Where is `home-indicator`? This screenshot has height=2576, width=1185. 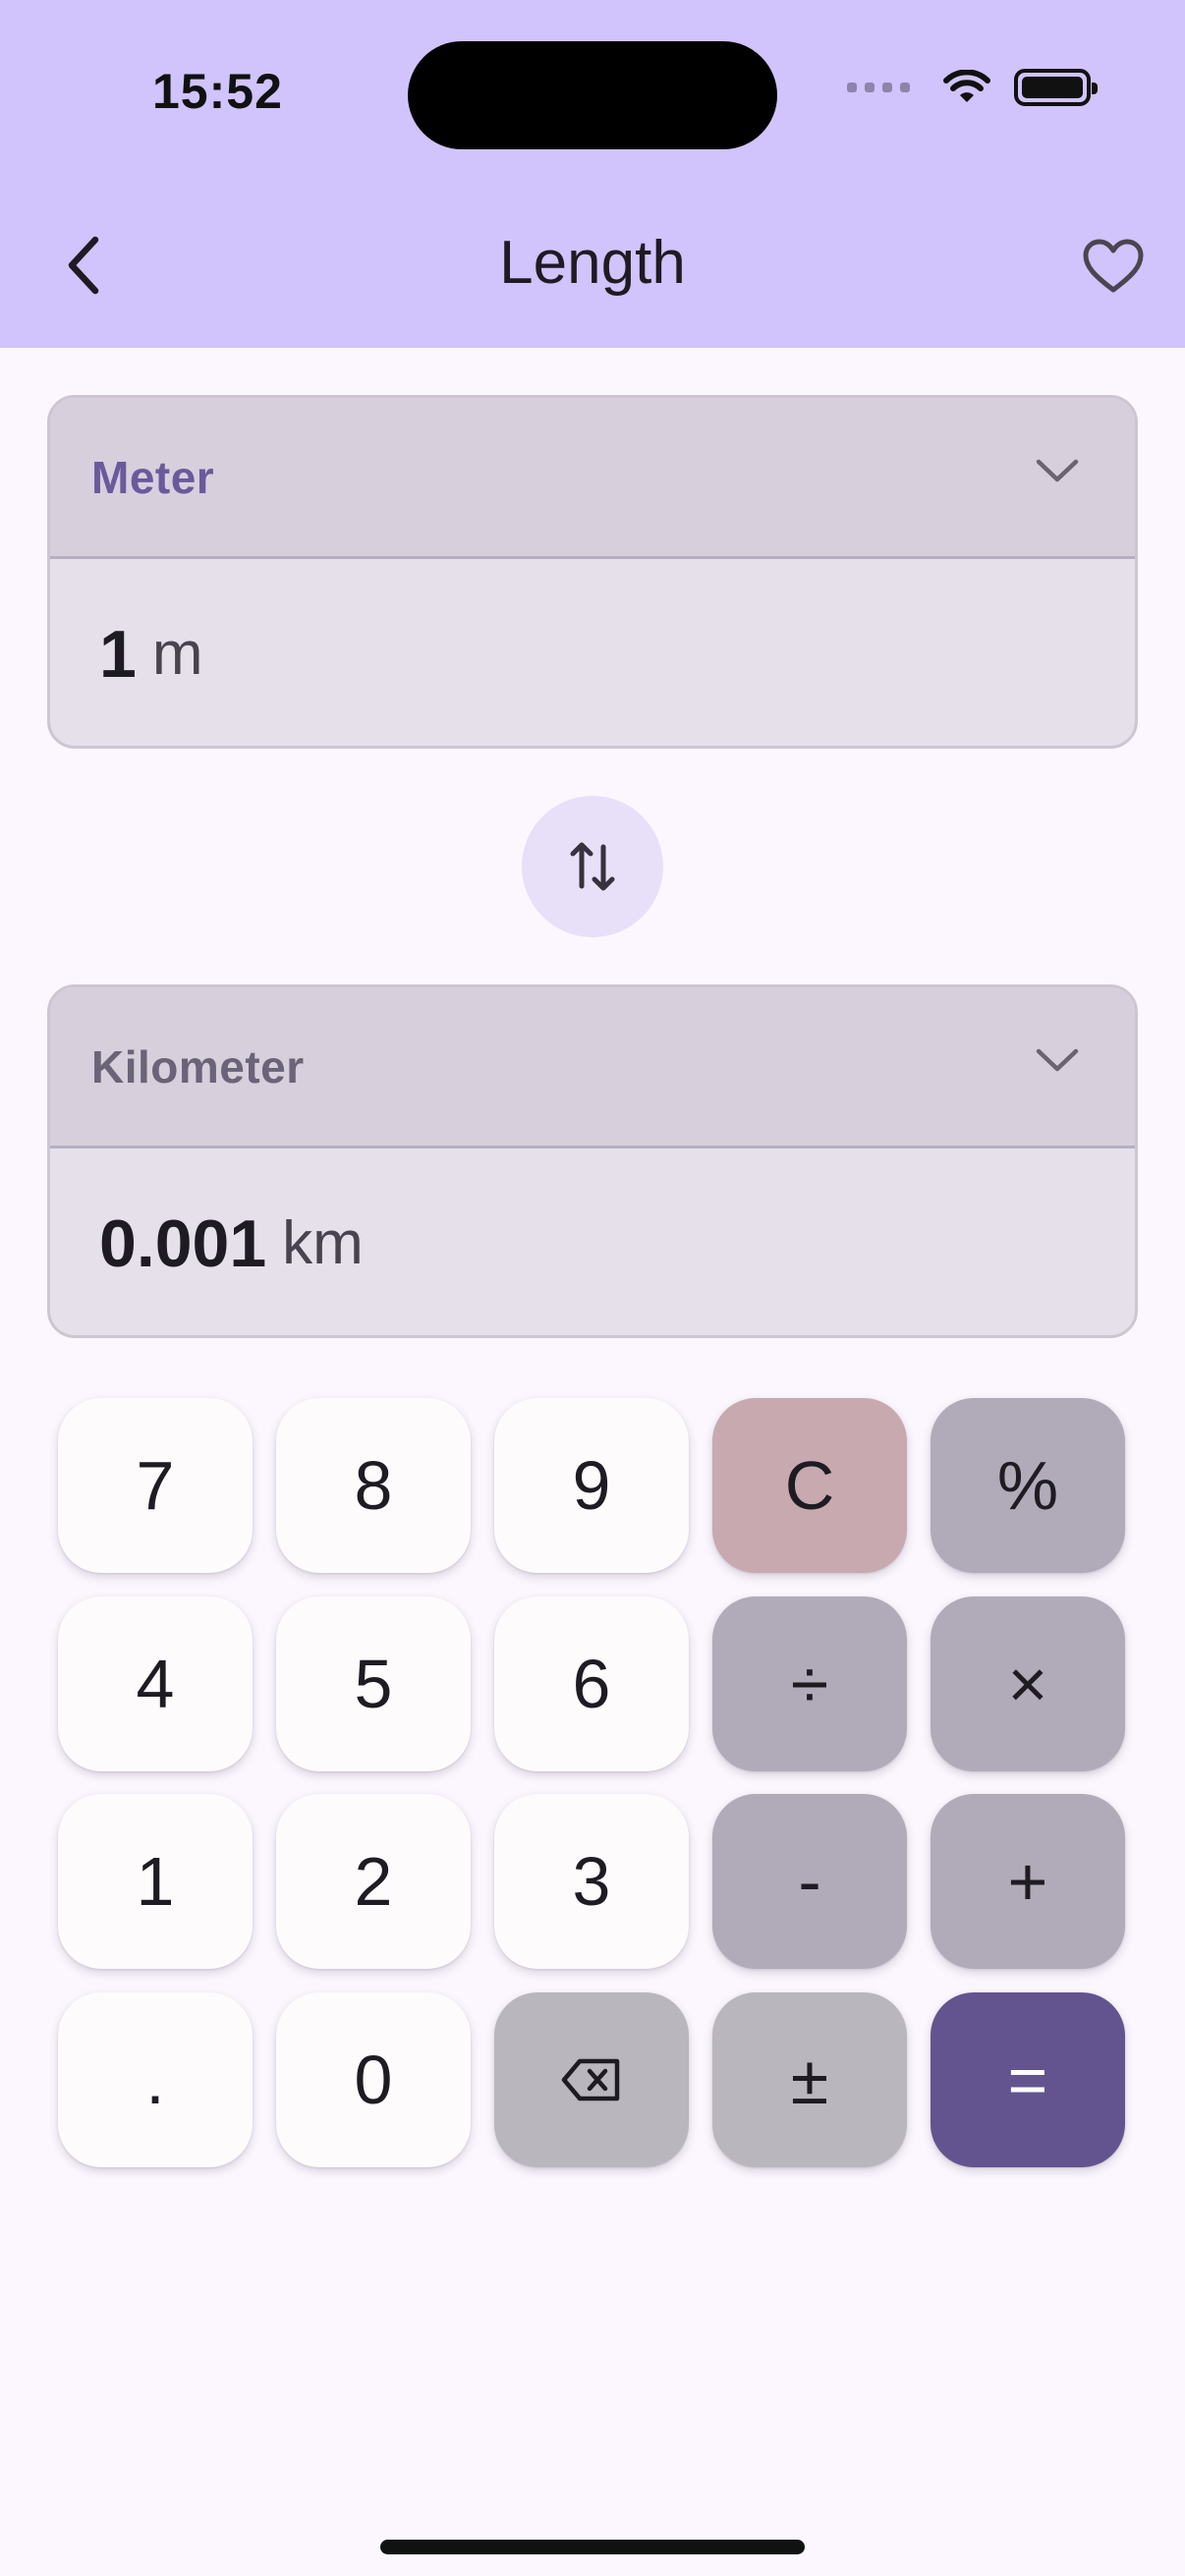 home-indicator is located at coordinates (592, 2547).